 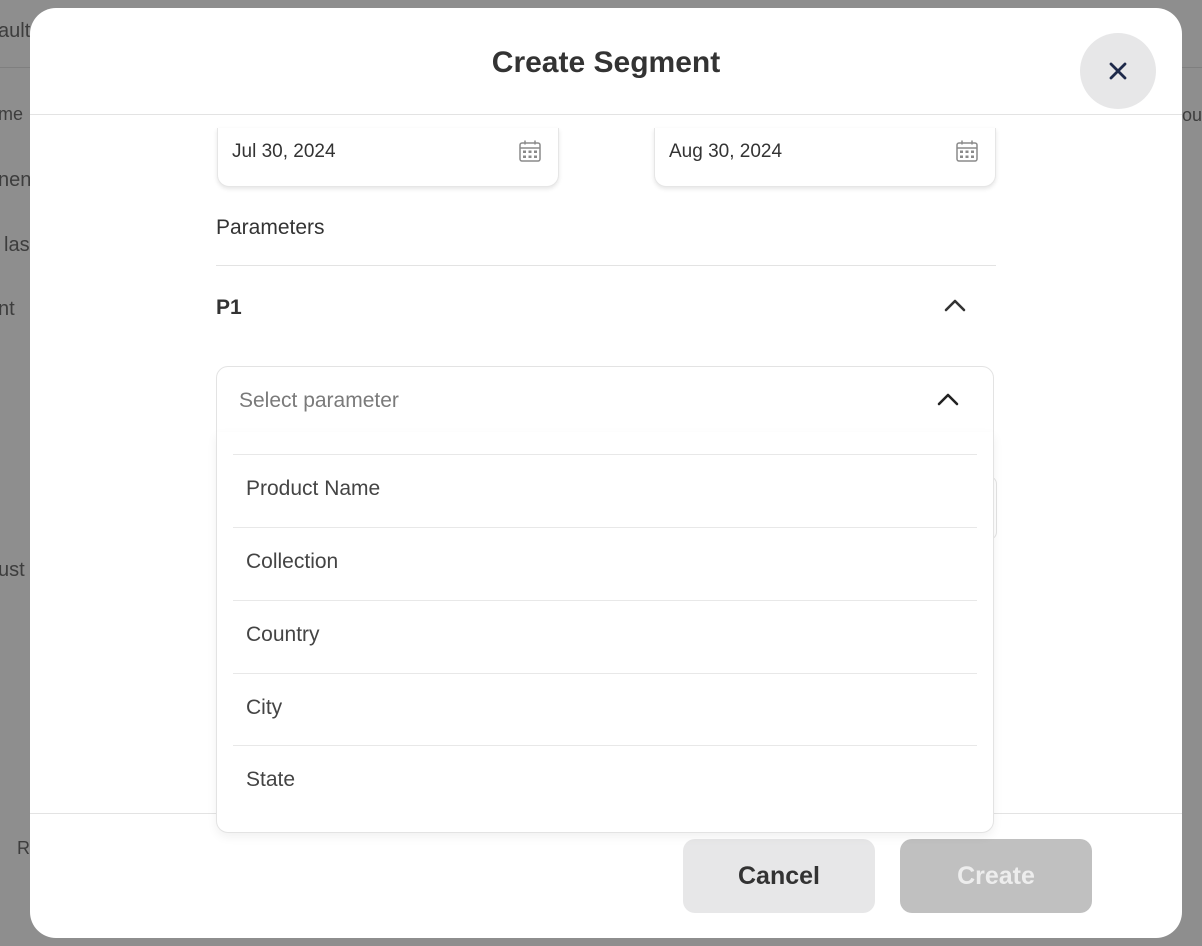 I want to click on cancel-button: Cancel, so click(x=779, y=876).